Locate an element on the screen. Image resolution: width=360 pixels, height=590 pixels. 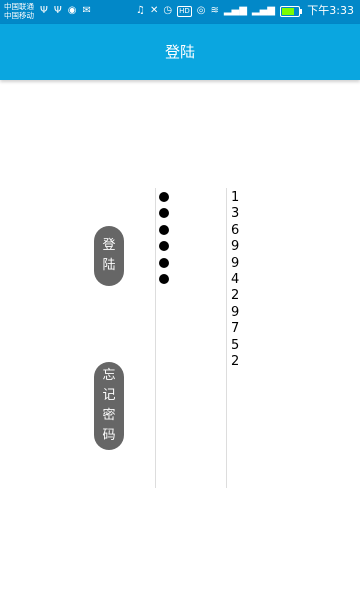
forgot-password-char: 记 is located at coordinates (109, 395).